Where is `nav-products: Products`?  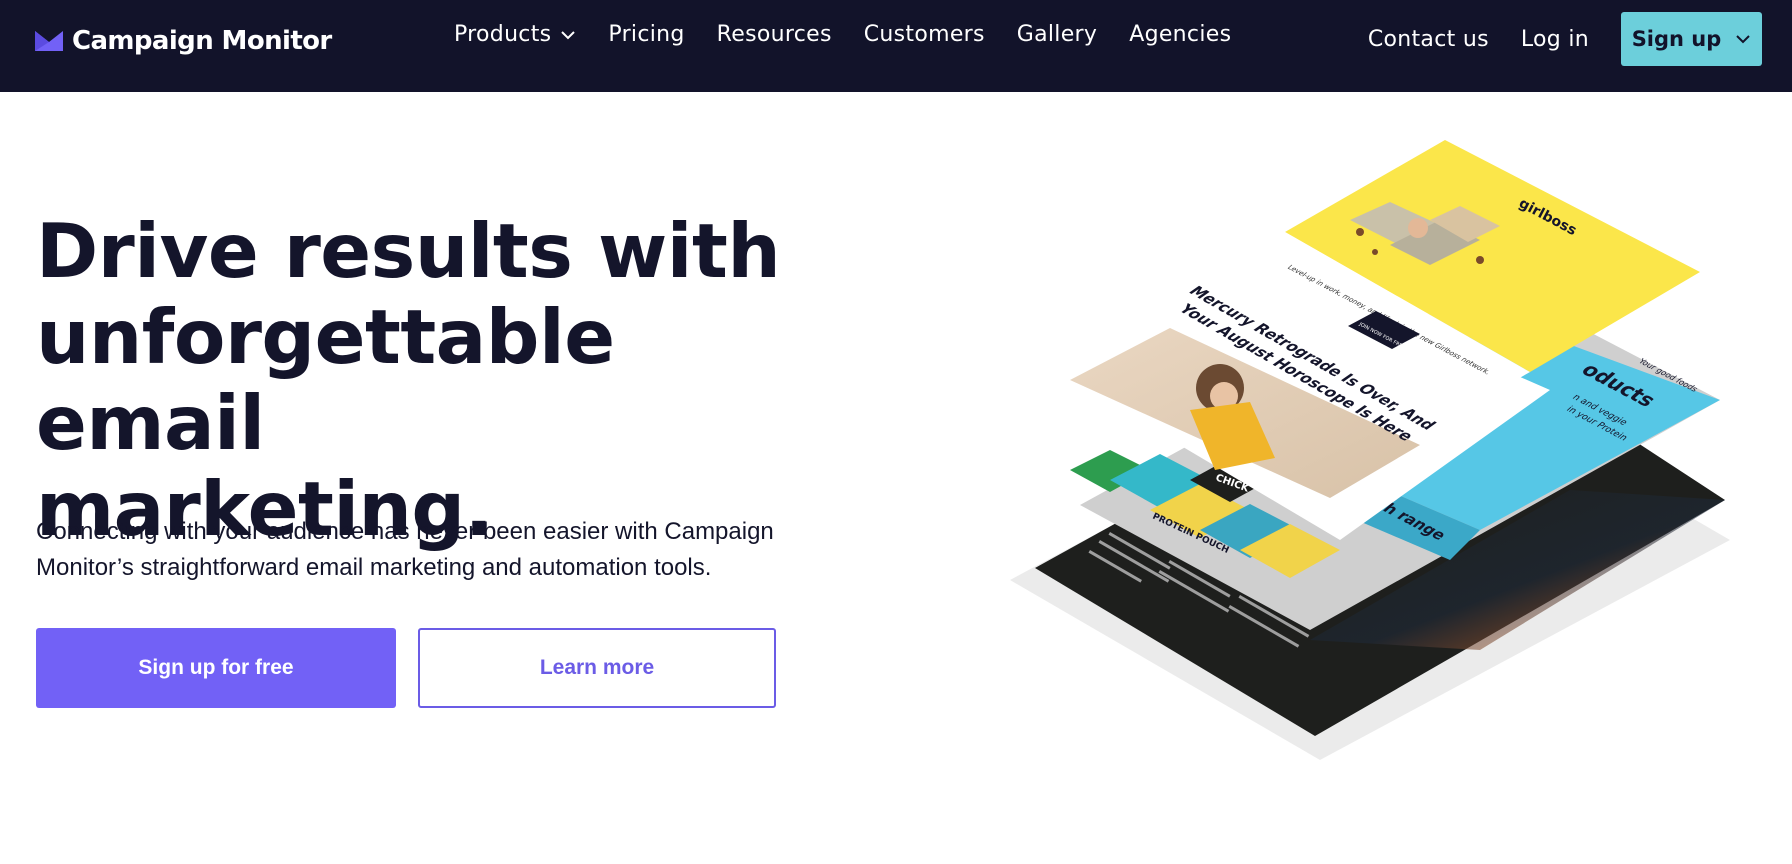 nav-products: Products is located at coordinates (515, 34).